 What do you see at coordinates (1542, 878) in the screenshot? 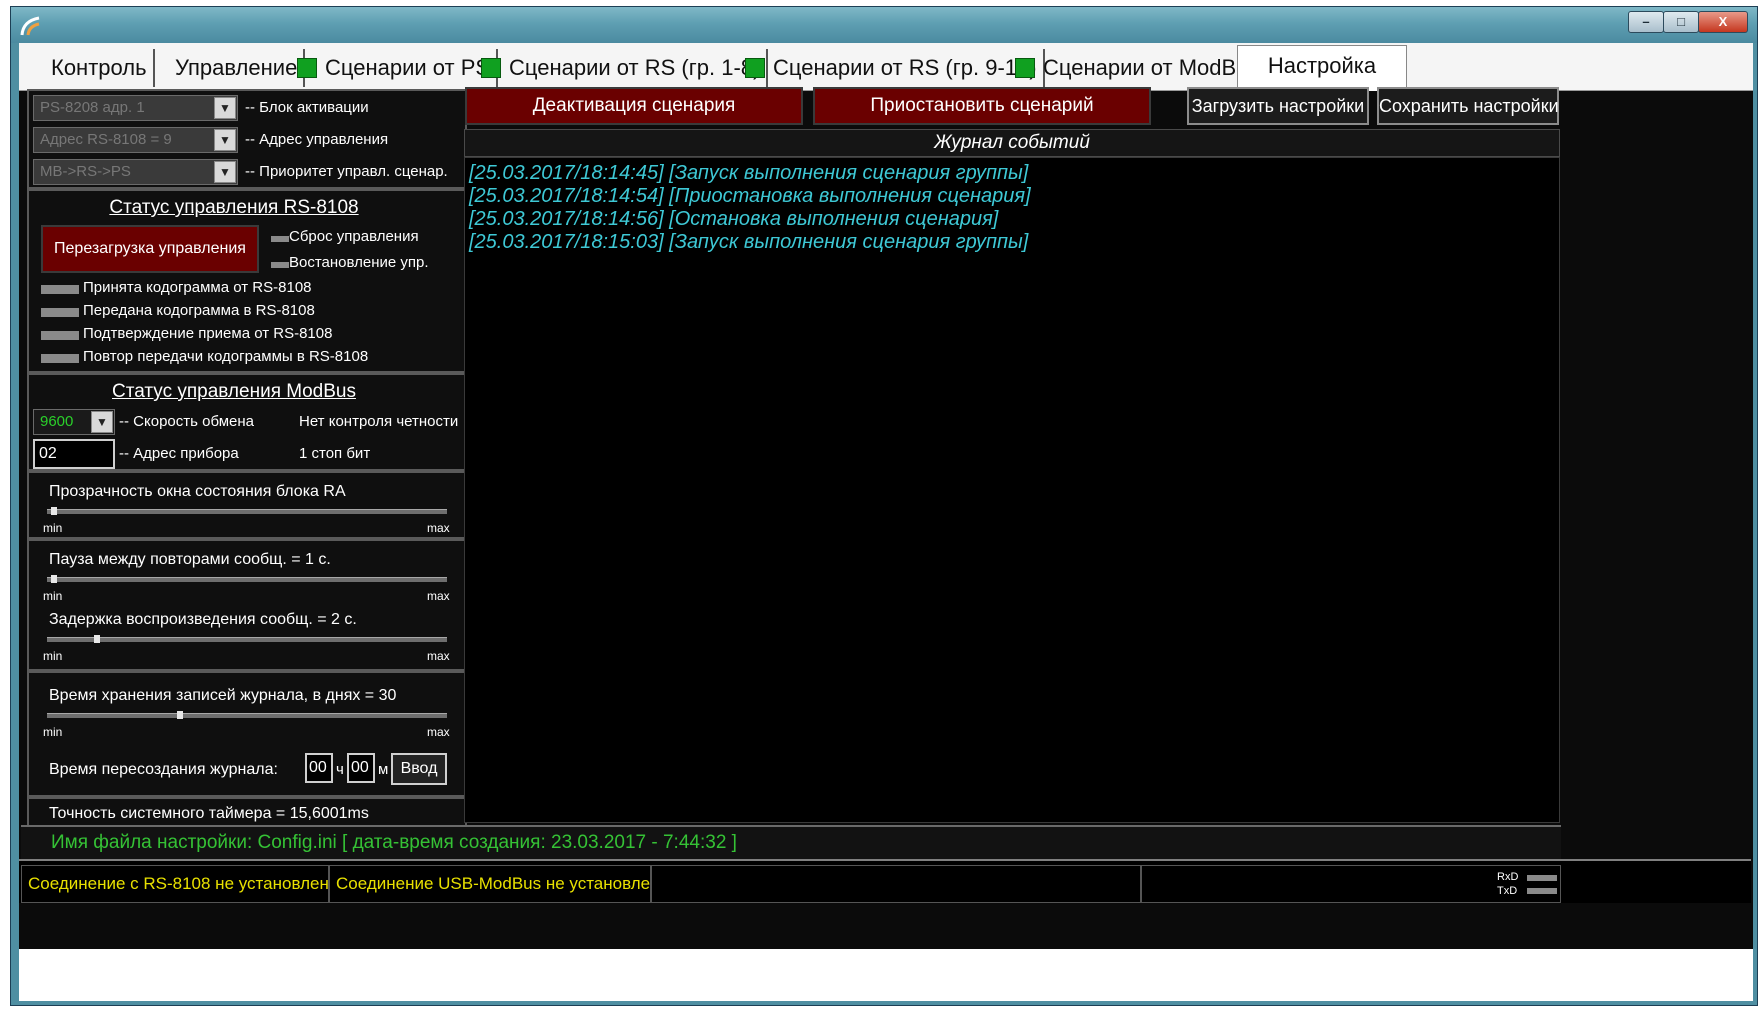
I see `rx-indicator` at bounding box center [1542, 878].